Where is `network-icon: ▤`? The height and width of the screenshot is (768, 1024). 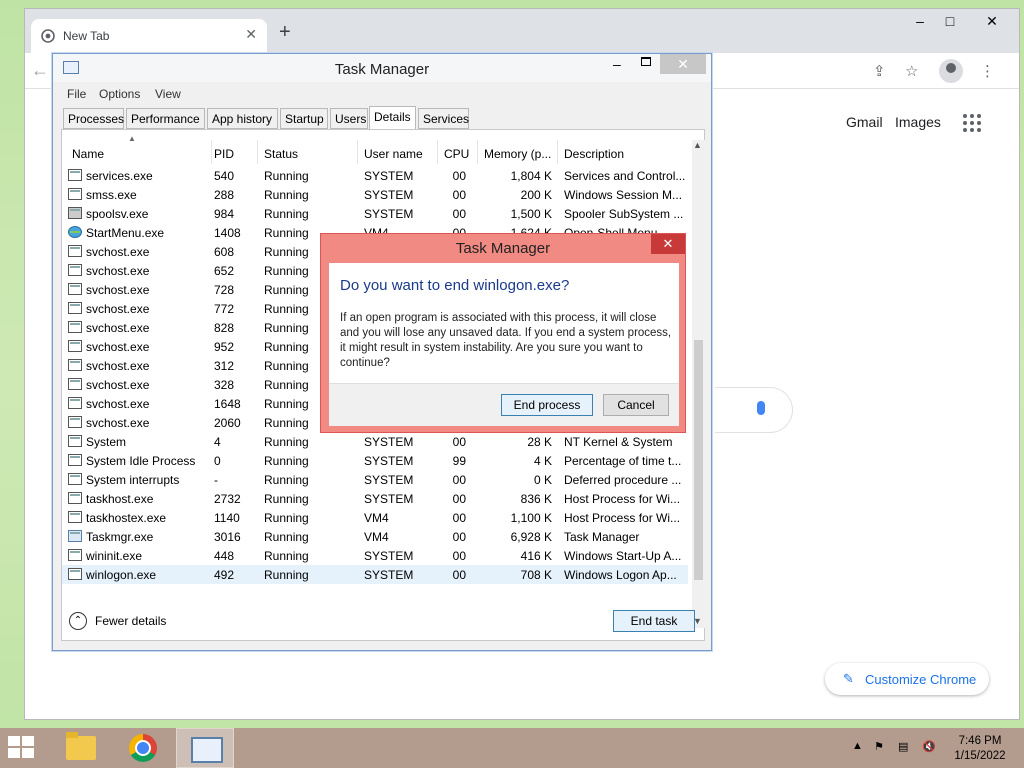
network-icon: ▤ is located at coordinates (903, 746).